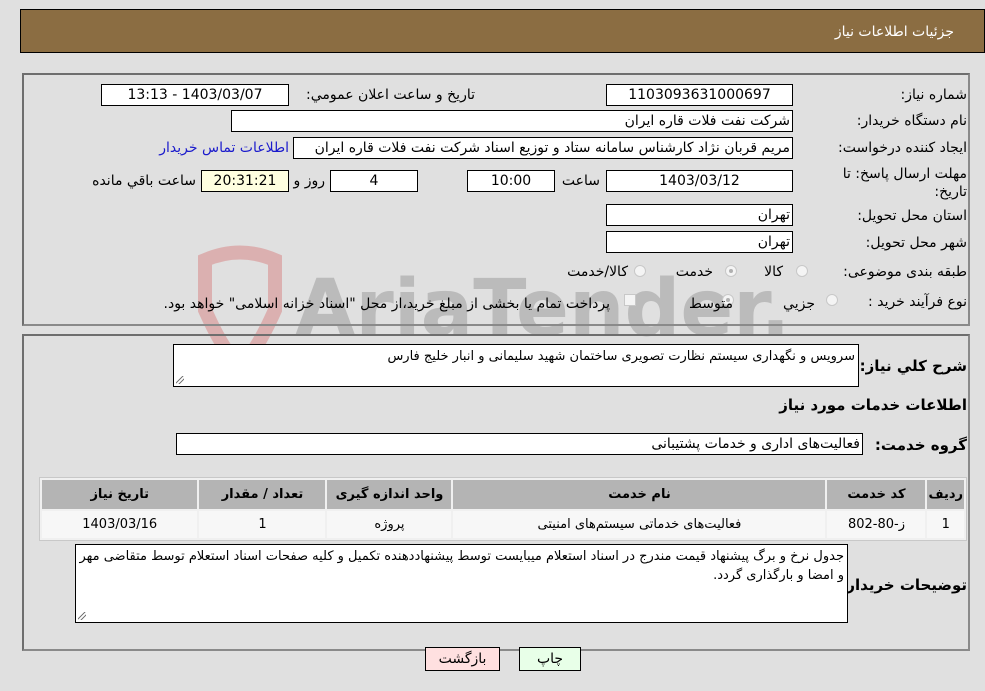 This screenshot has height=691, width=985. I want to click on cell-quantity: 1, so click(262, 524).